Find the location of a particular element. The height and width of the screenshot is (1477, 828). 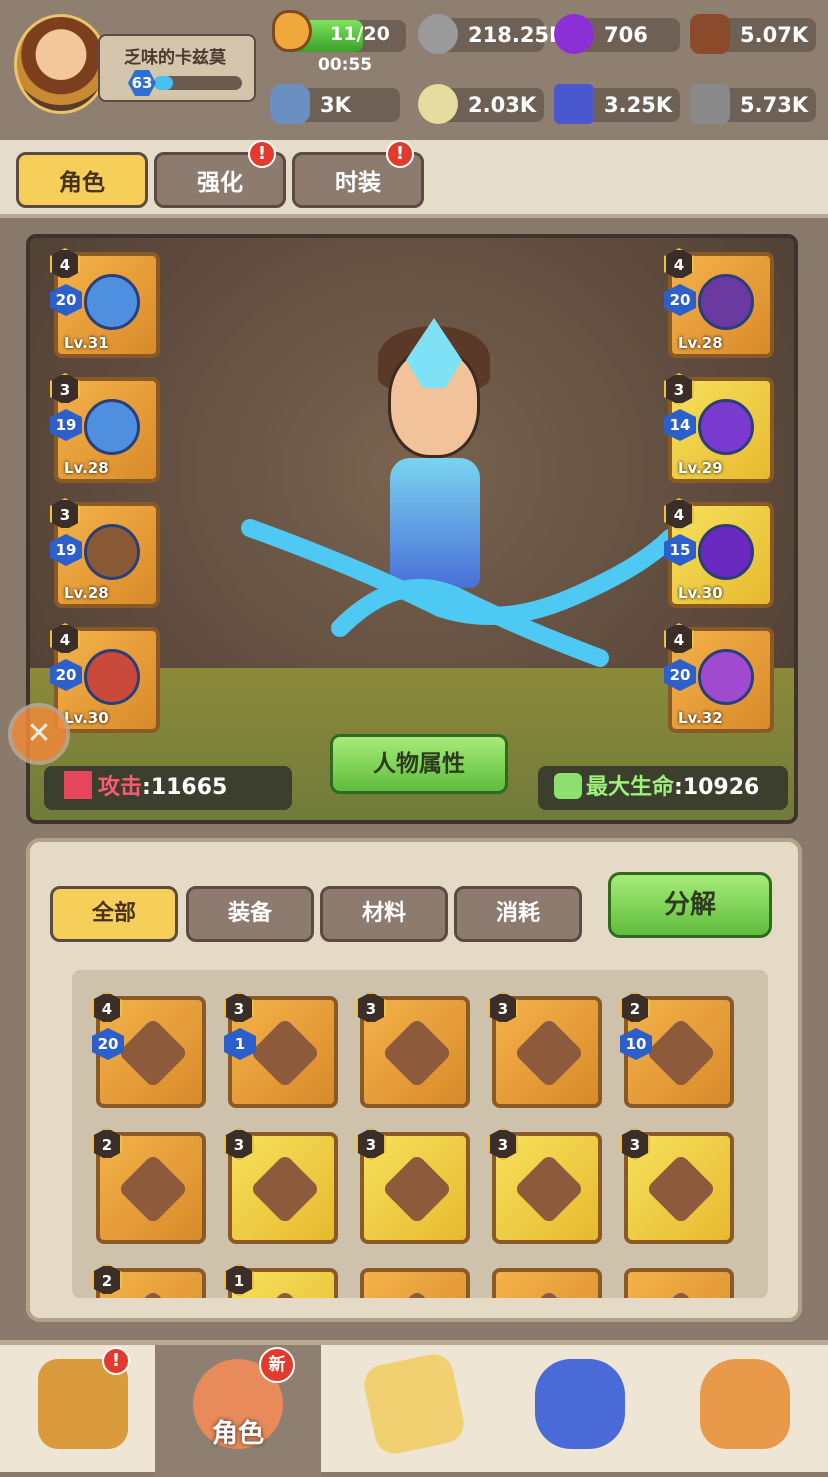

purple-pearl-icon is located at coordinates (574, 34).